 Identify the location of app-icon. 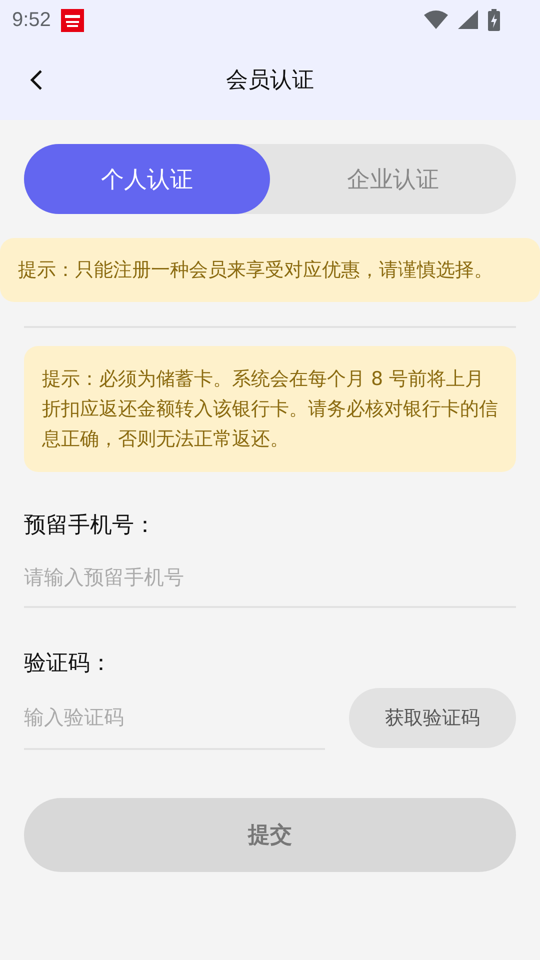
(72, 20).